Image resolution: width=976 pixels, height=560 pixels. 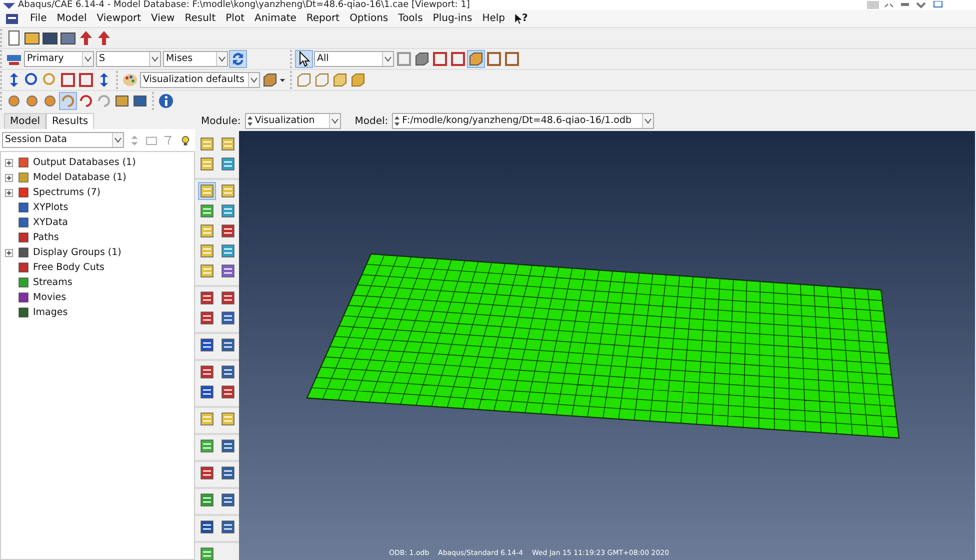 What do you see at coordinates (128, 59) in the screenshot?
I see `variable-dropdown: S` at bounding box center [128, 59].